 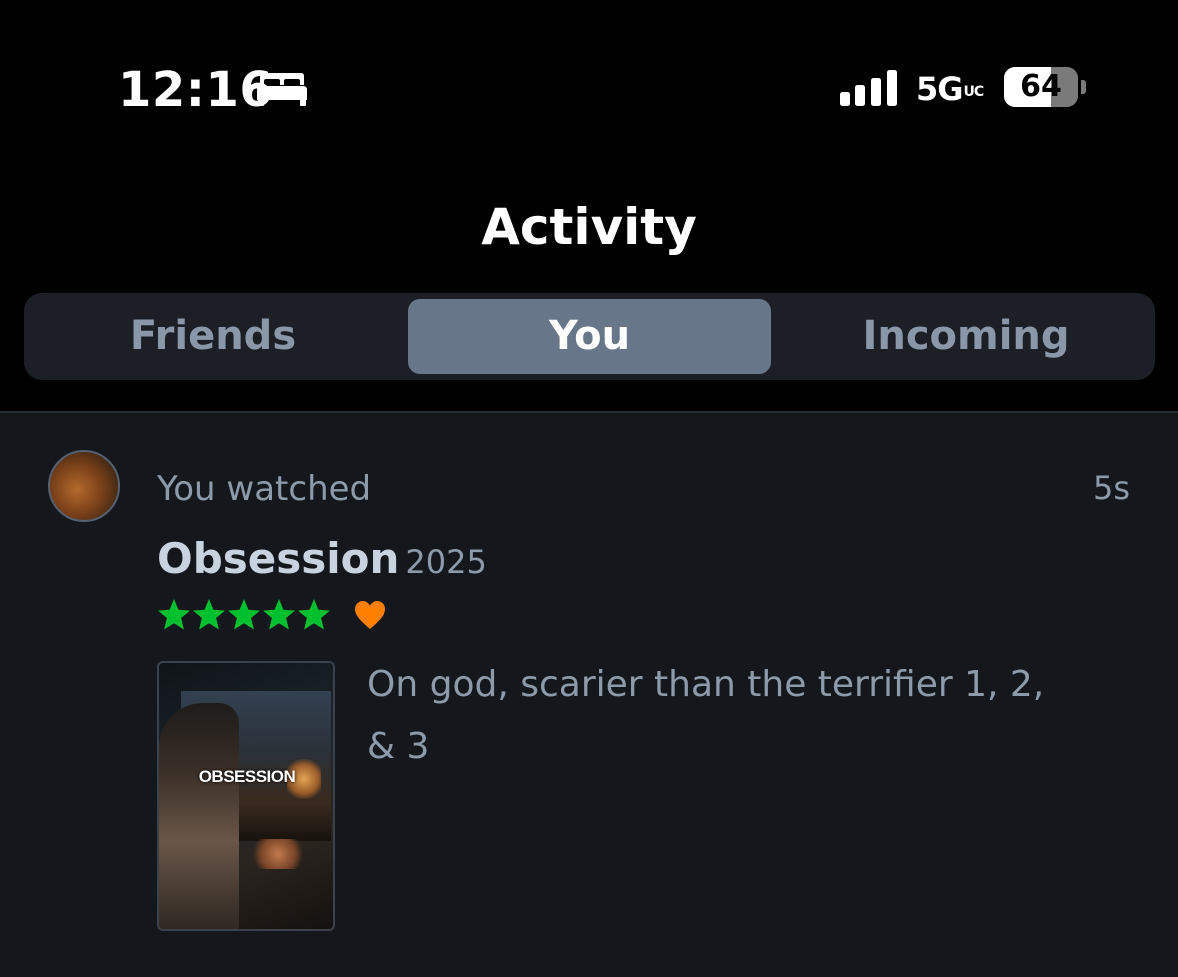 What do you see at coordinates (370, 615) in the screenshot?
I see `heart-icon` at bounding box center [370, 615].